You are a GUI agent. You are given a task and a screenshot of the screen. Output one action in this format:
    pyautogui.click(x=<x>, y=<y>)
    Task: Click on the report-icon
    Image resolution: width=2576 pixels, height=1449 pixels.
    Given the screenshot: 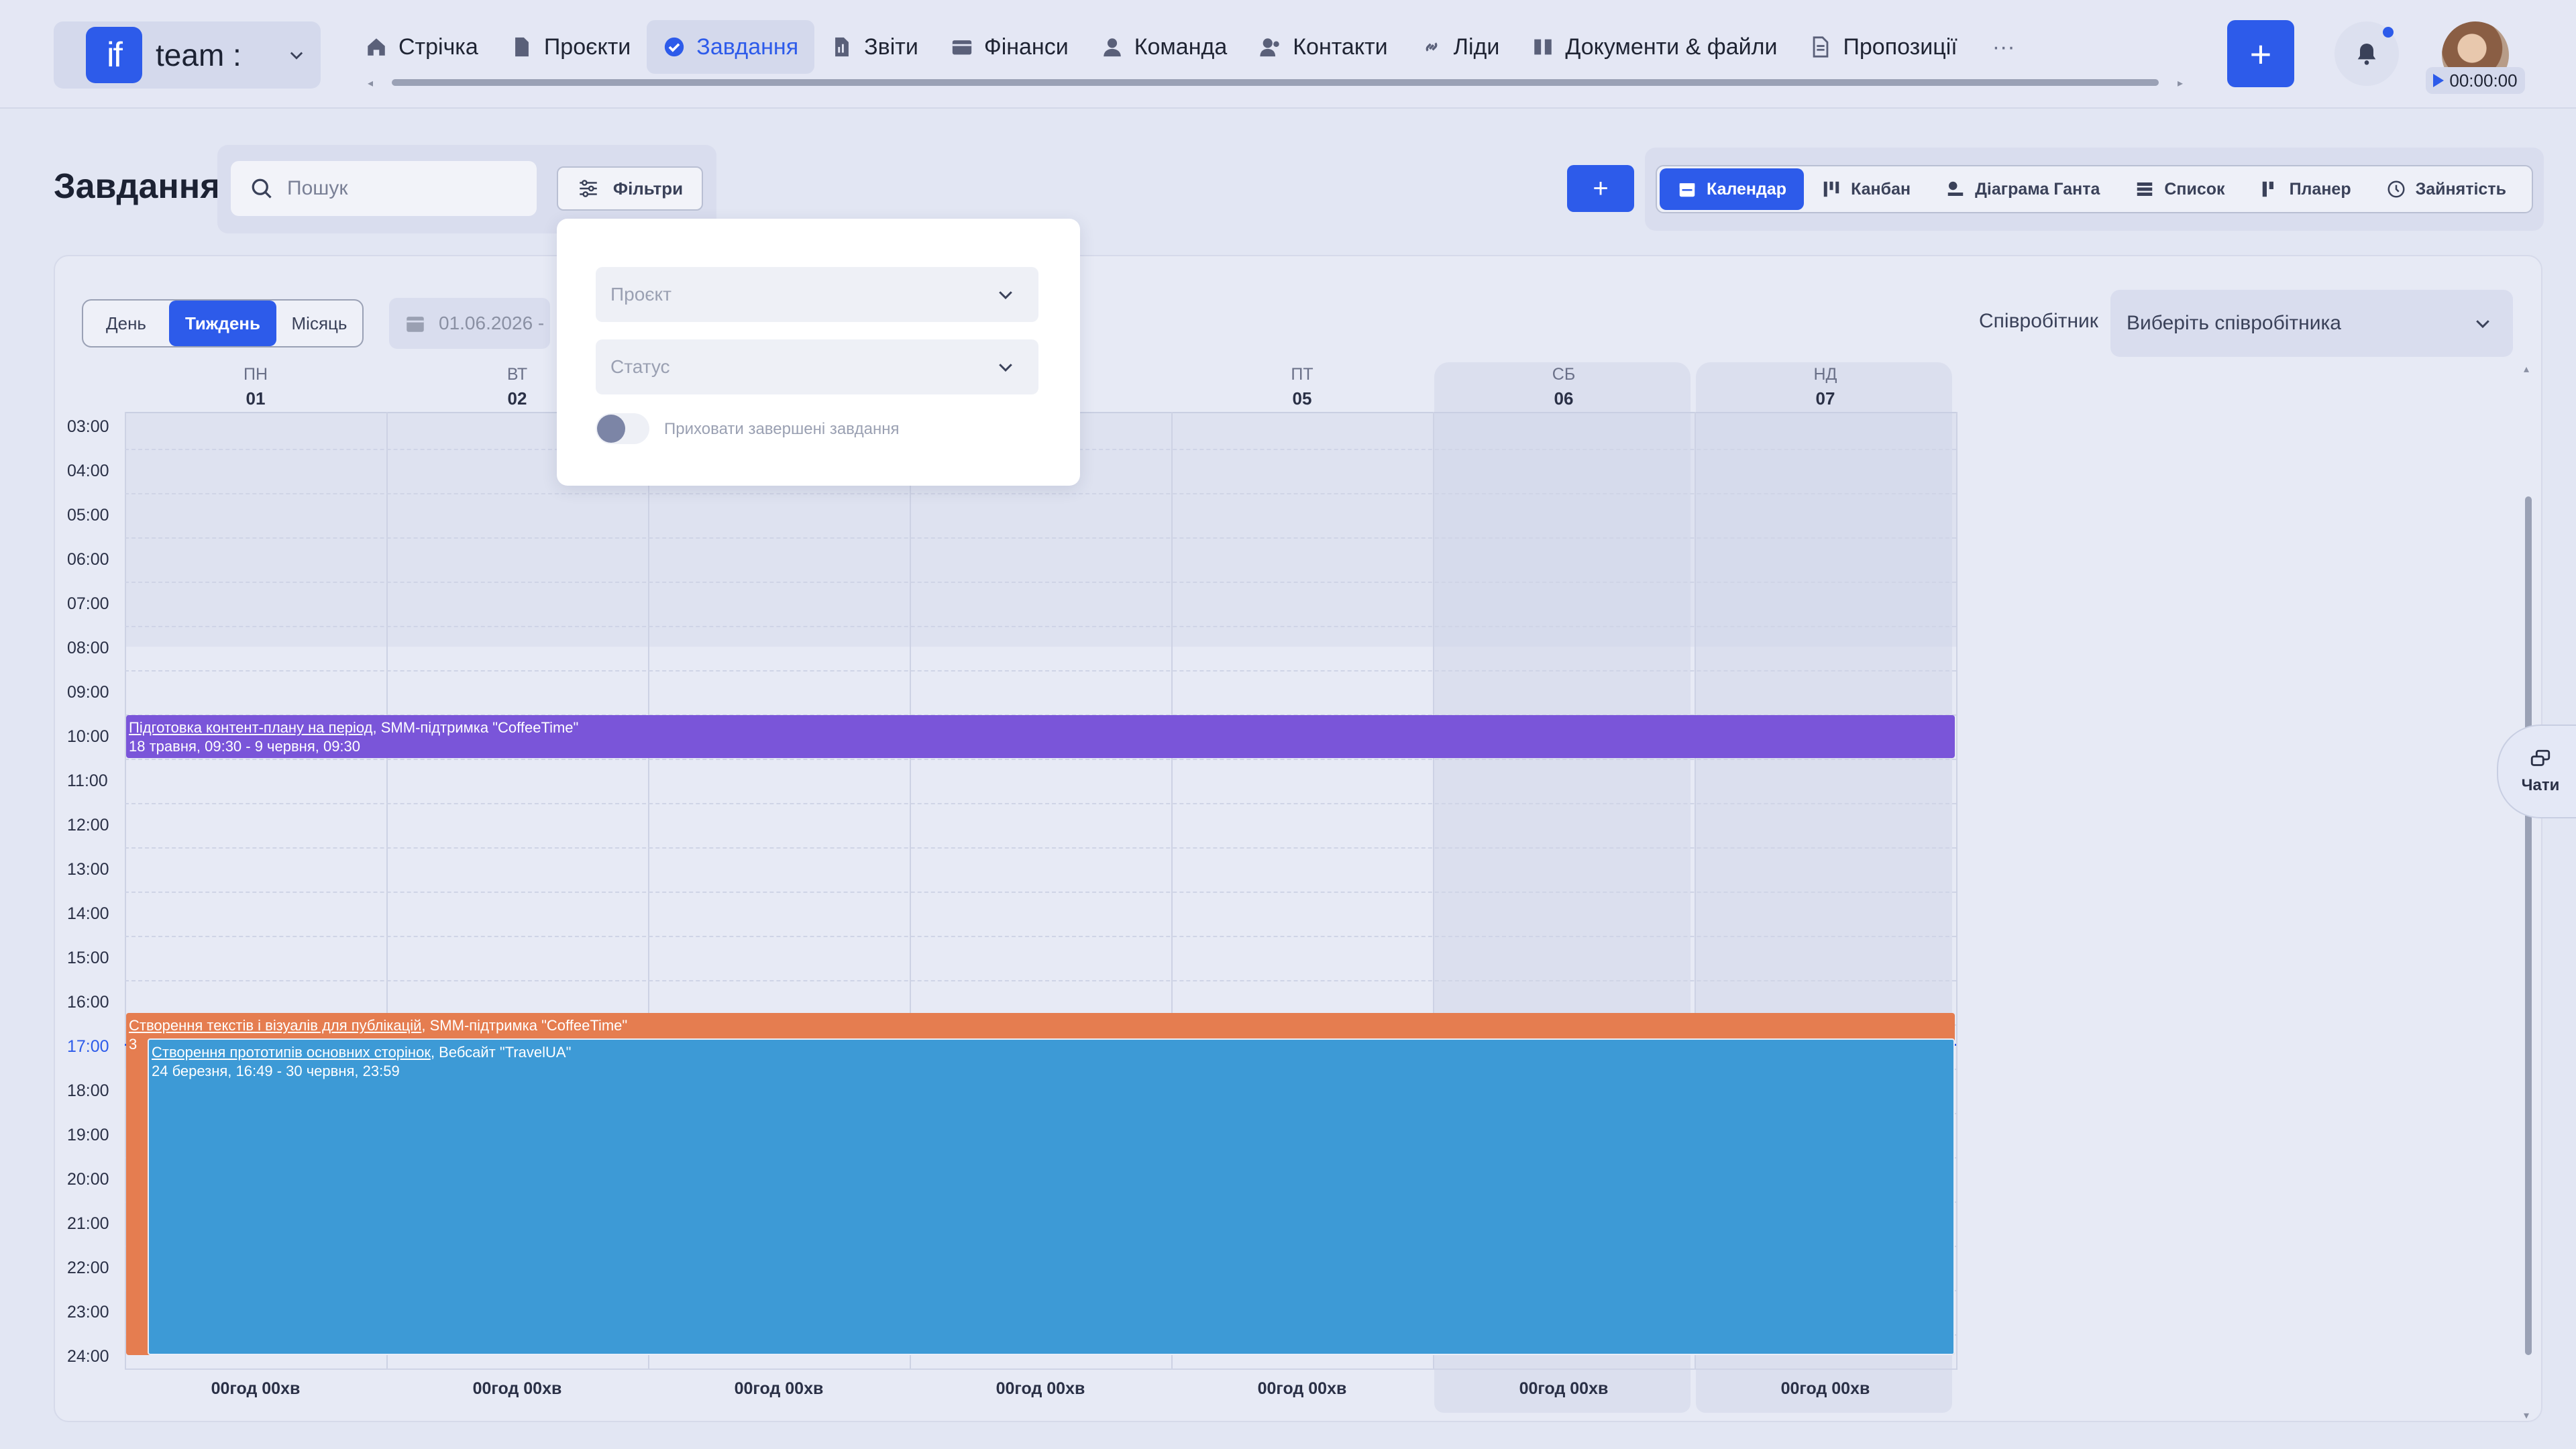 What is the action you would take?
    pyautogui.click(x=842, y=47)
    